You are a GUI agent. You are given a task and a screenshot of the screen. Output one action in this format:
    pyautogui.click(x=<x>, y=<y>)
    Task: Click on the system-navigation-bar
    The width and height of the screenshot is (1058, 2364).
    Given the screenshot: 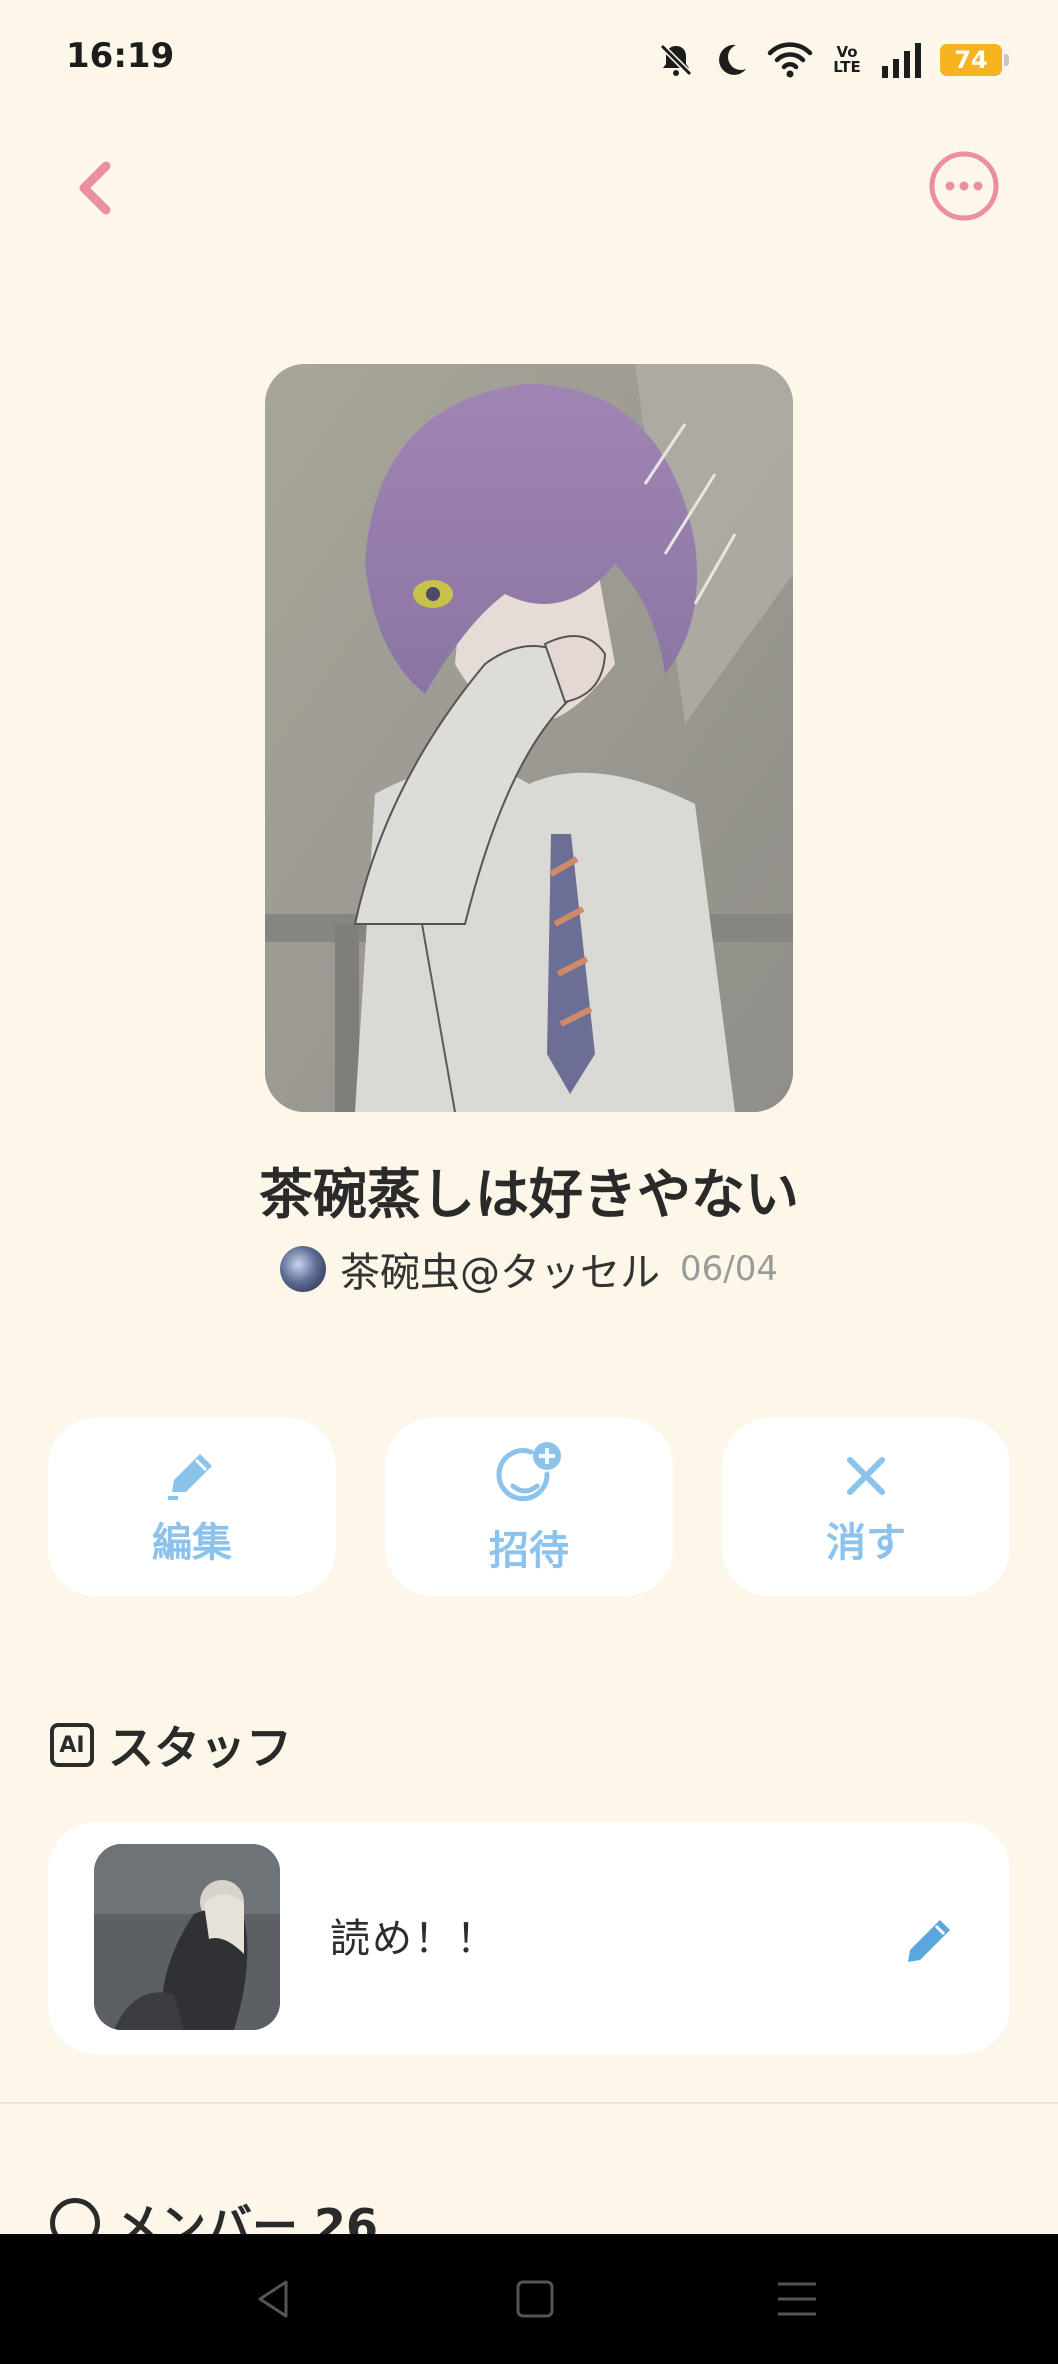 What is the action you would take?
    pyautogui.click(x=529, y=2299)
    